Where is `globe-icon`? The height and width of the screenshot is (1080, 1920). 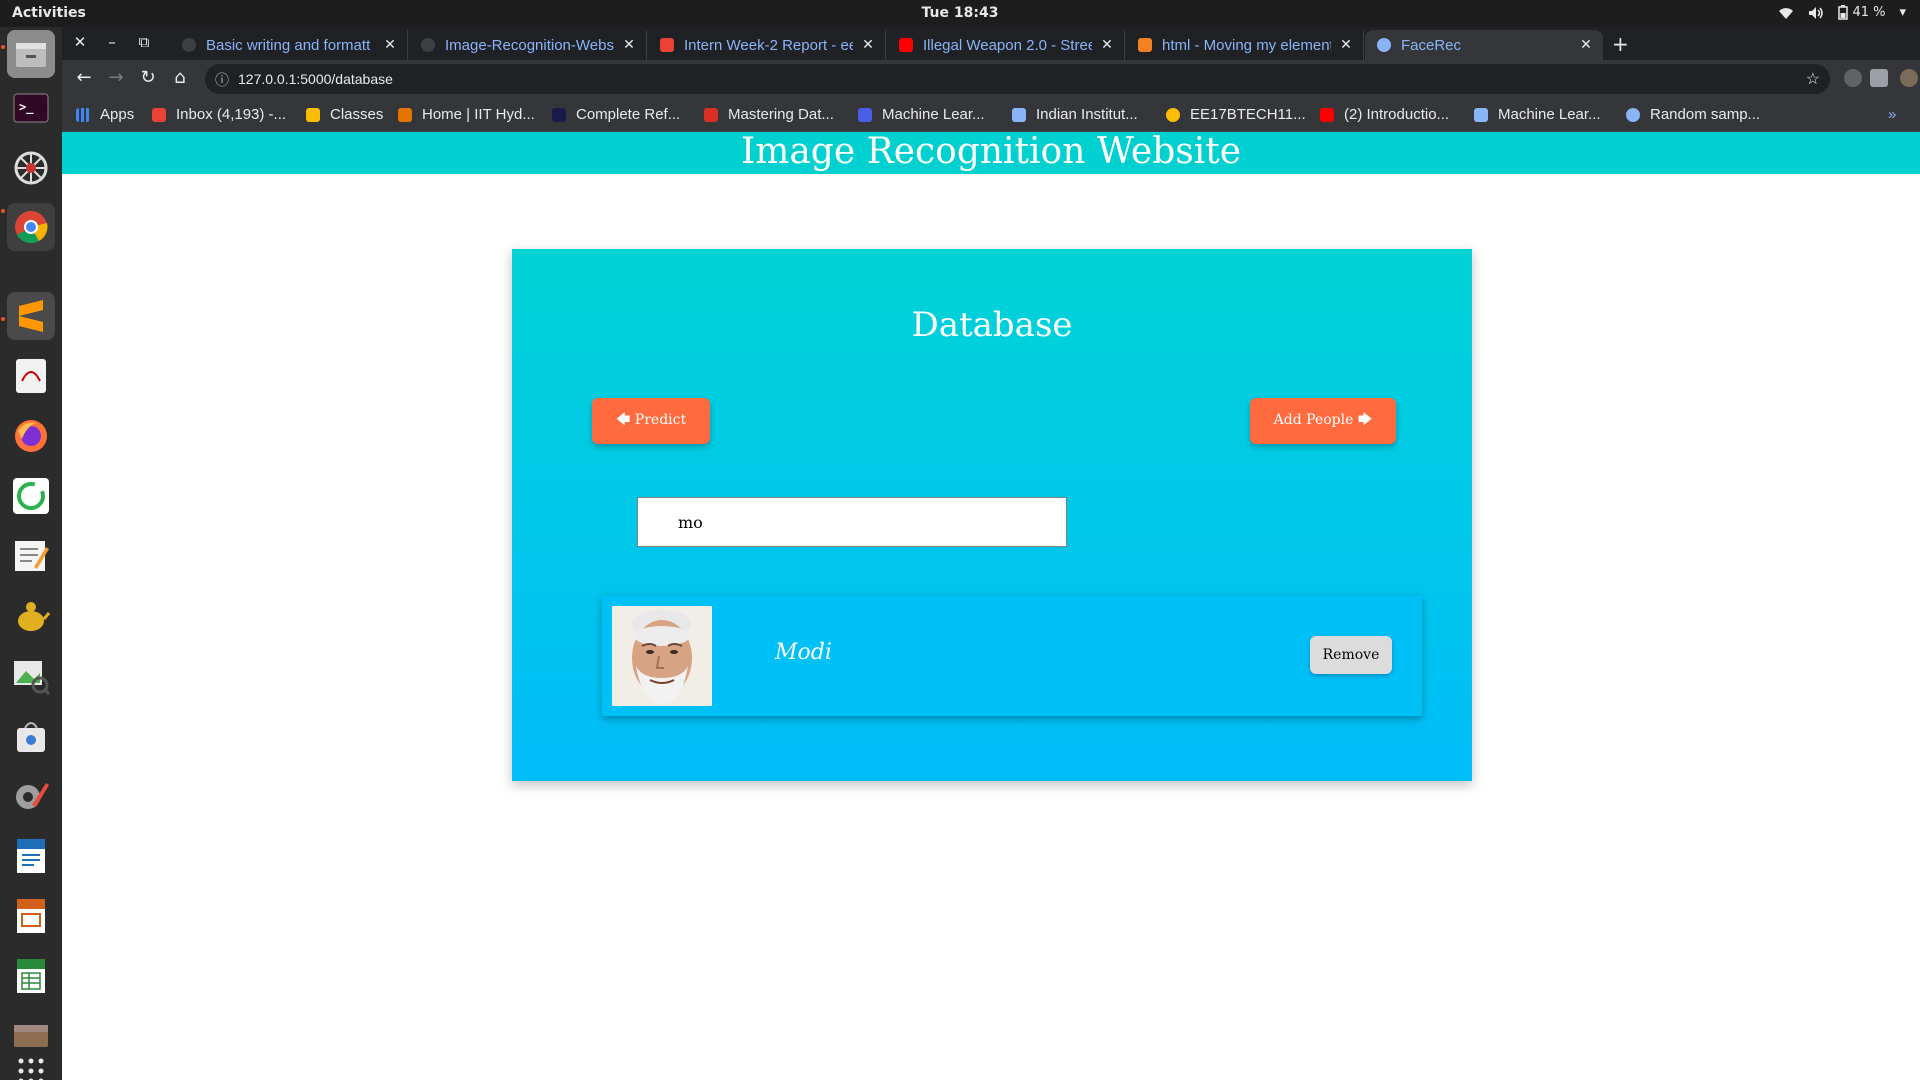
globe-icon is located at coordinates (1384, 45).